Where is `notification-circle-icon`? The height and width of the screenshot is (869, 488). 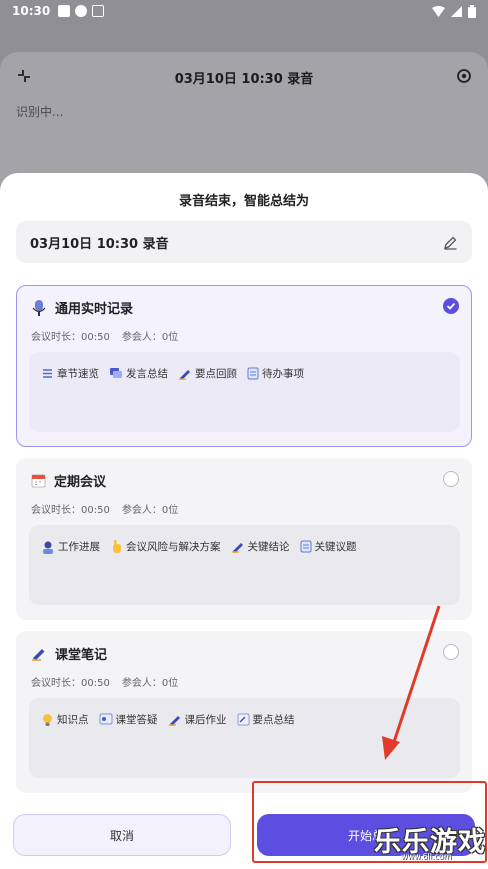
notification-circle-icon is located at coordinates (81, 11).